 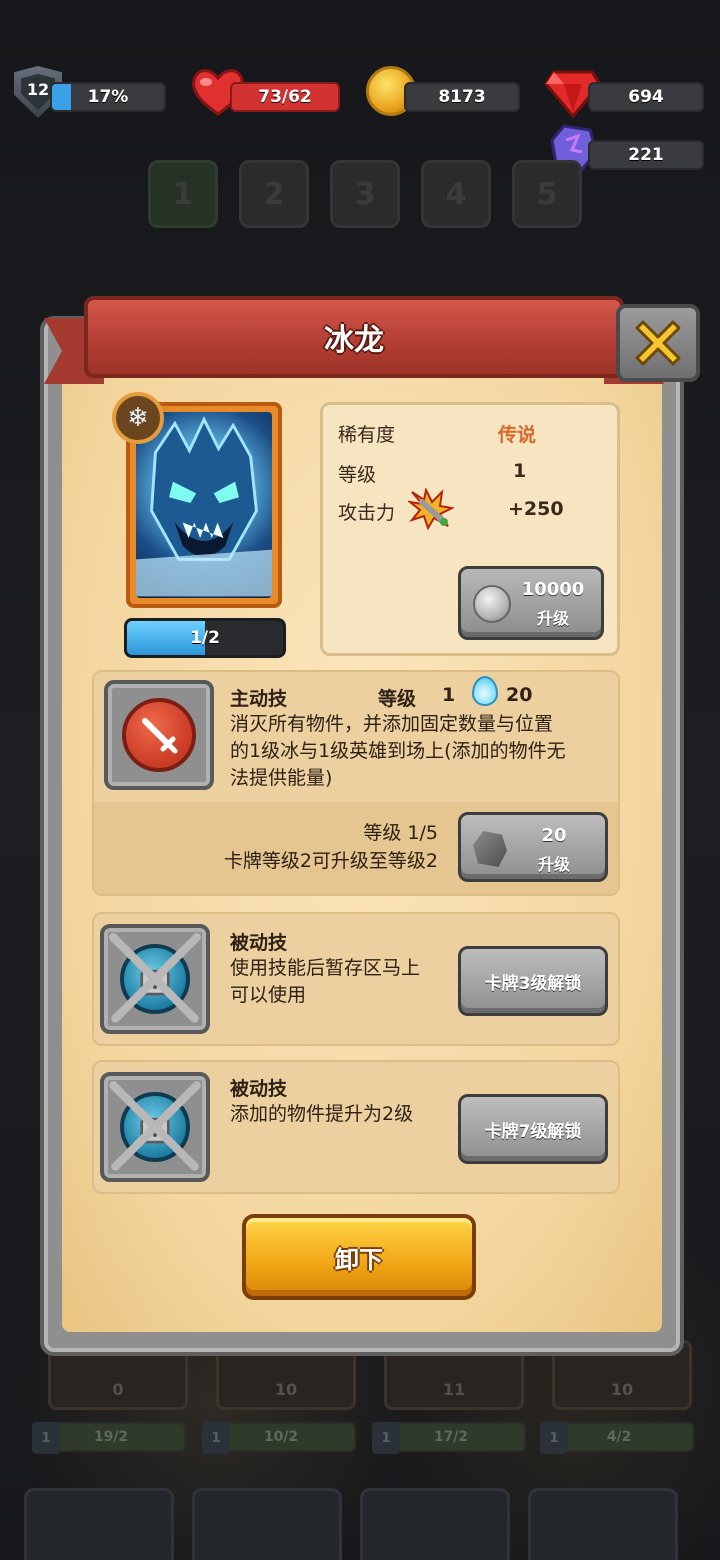 I want to click on card-upgrade-button: 10000 升级, so click(x=531, y=603).